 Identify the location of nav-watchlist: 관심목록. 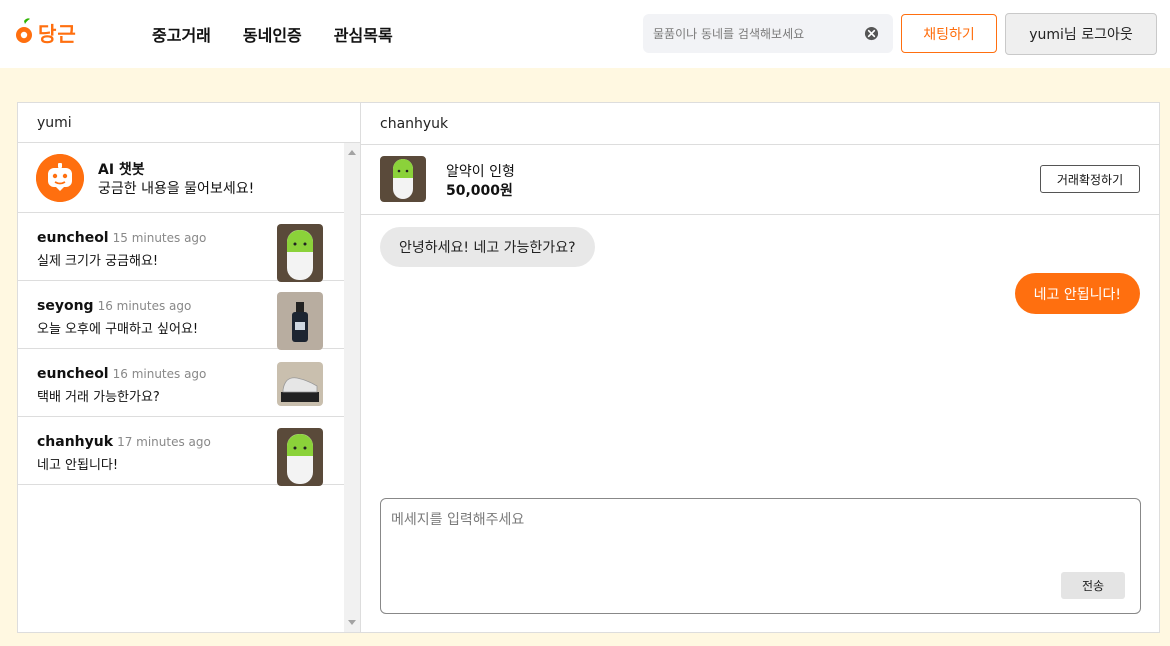
(363, 34).